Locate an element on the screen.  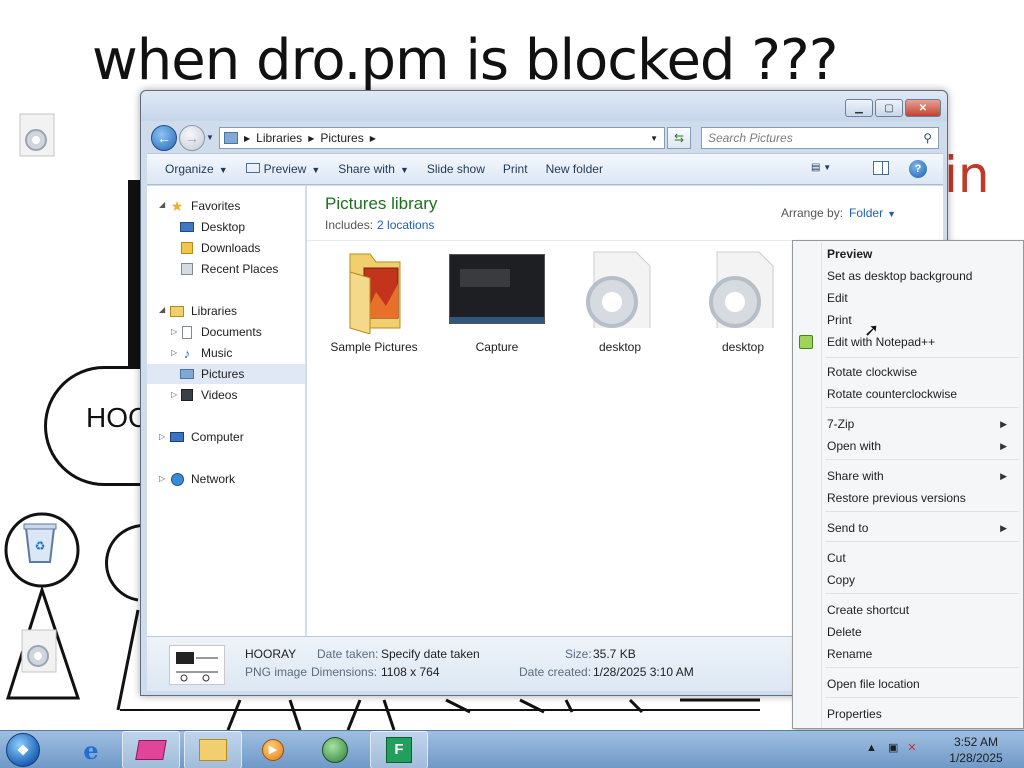
network-tray-icon: ▣ is located at coordinates (893, 748).